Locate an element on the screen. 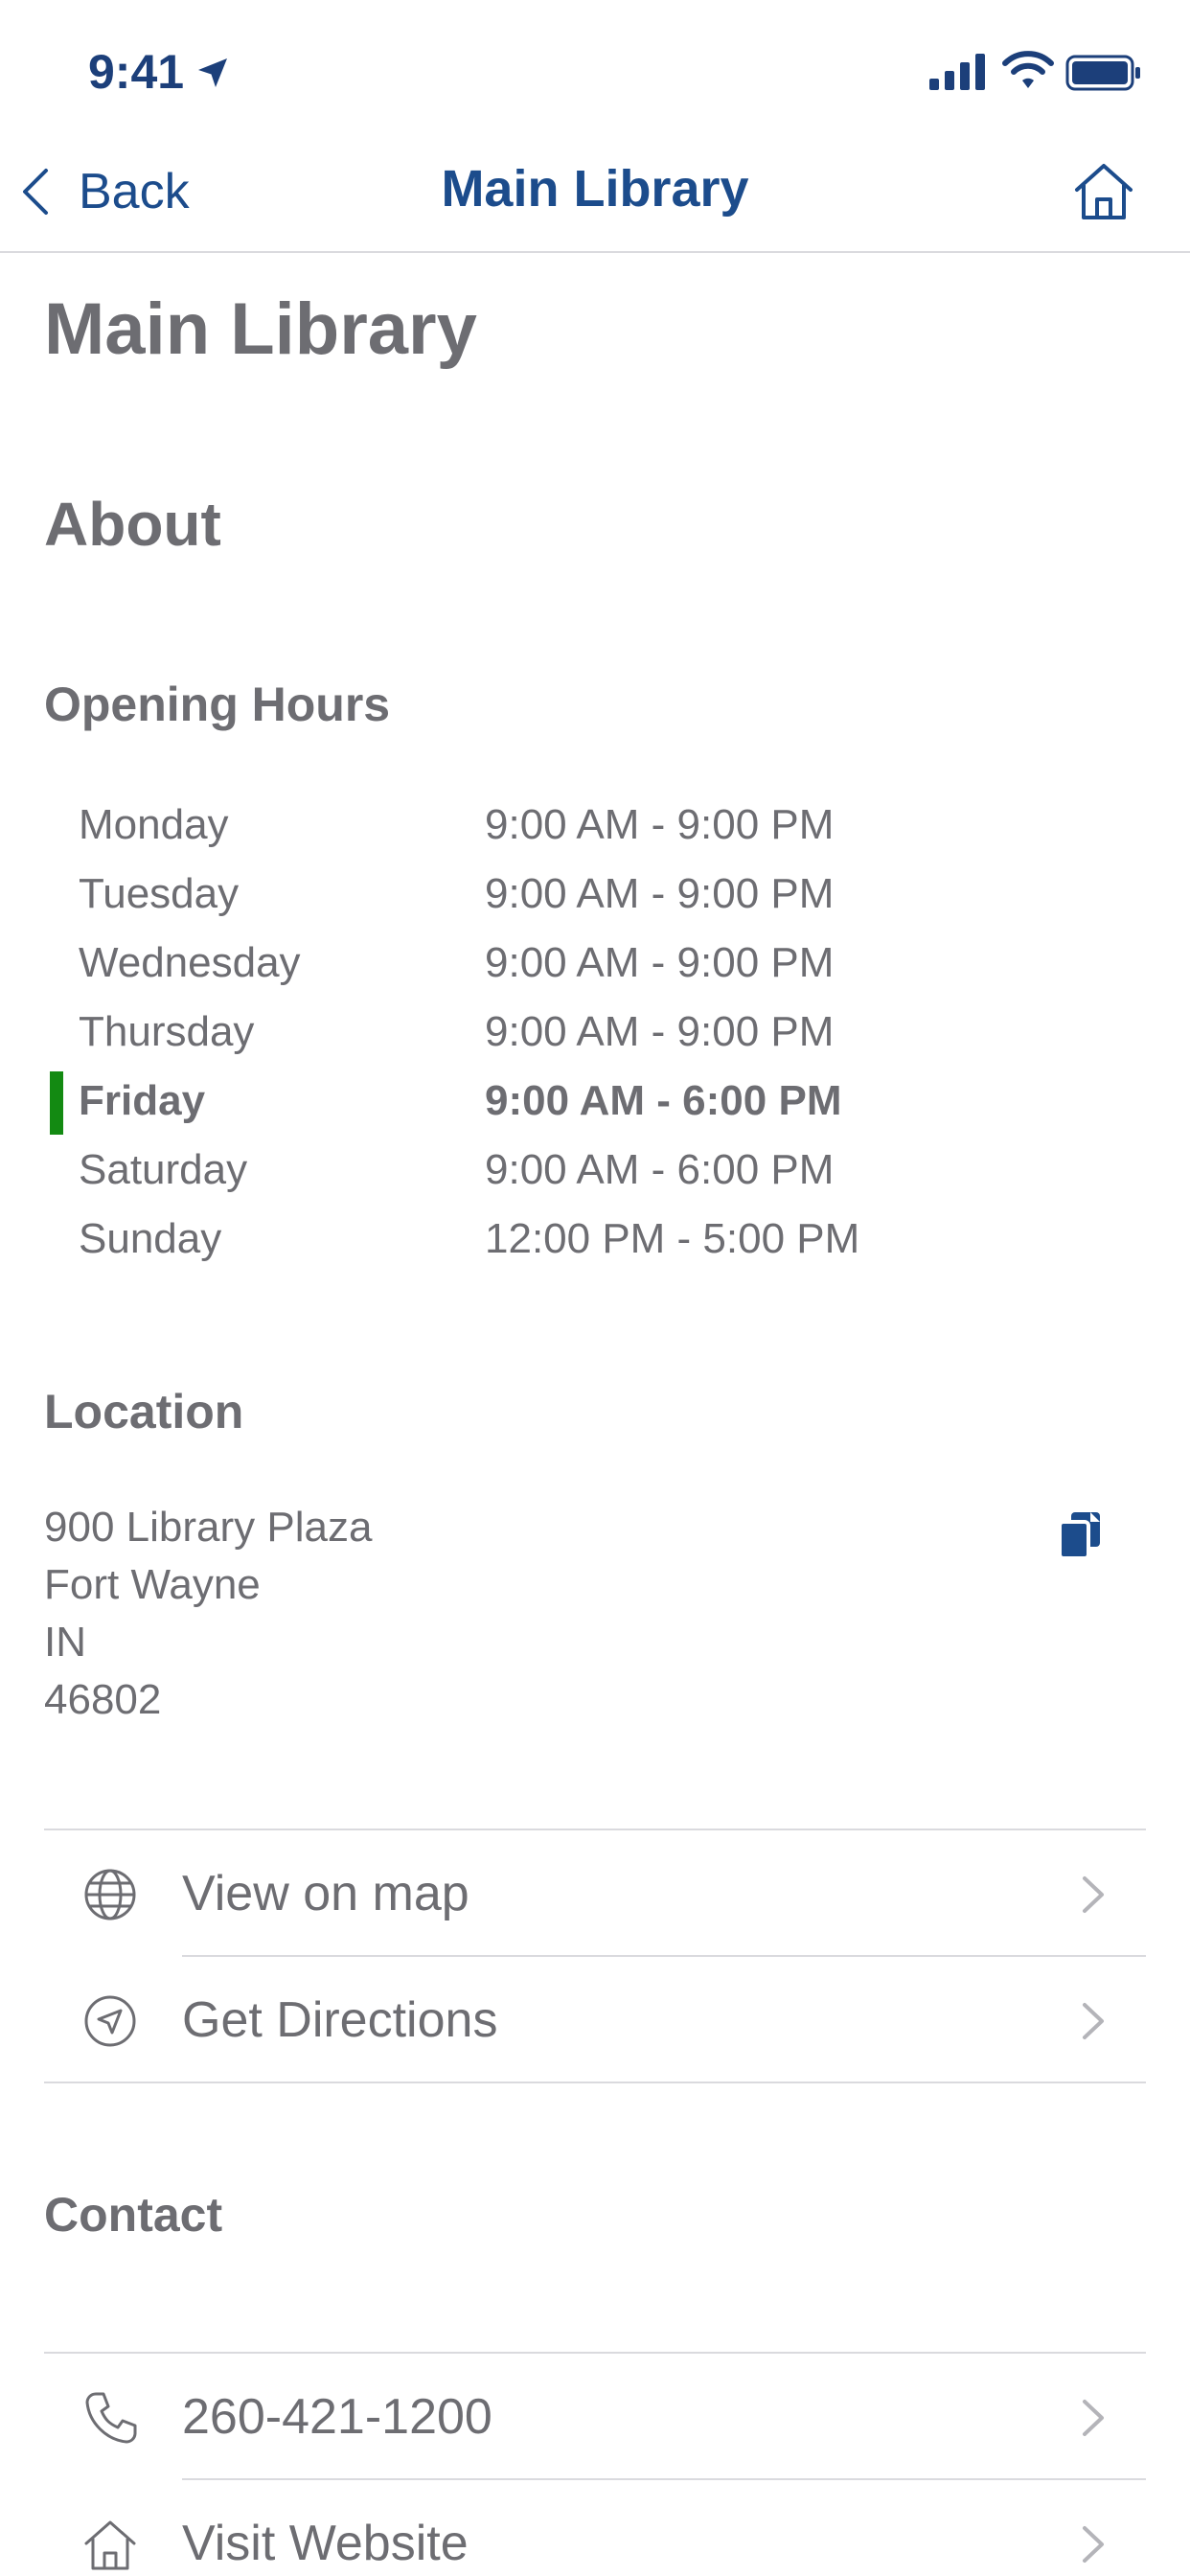  hours-row-monday: Monday 9:00 AM - 9:00 PM is located at coordinates (595, 828).